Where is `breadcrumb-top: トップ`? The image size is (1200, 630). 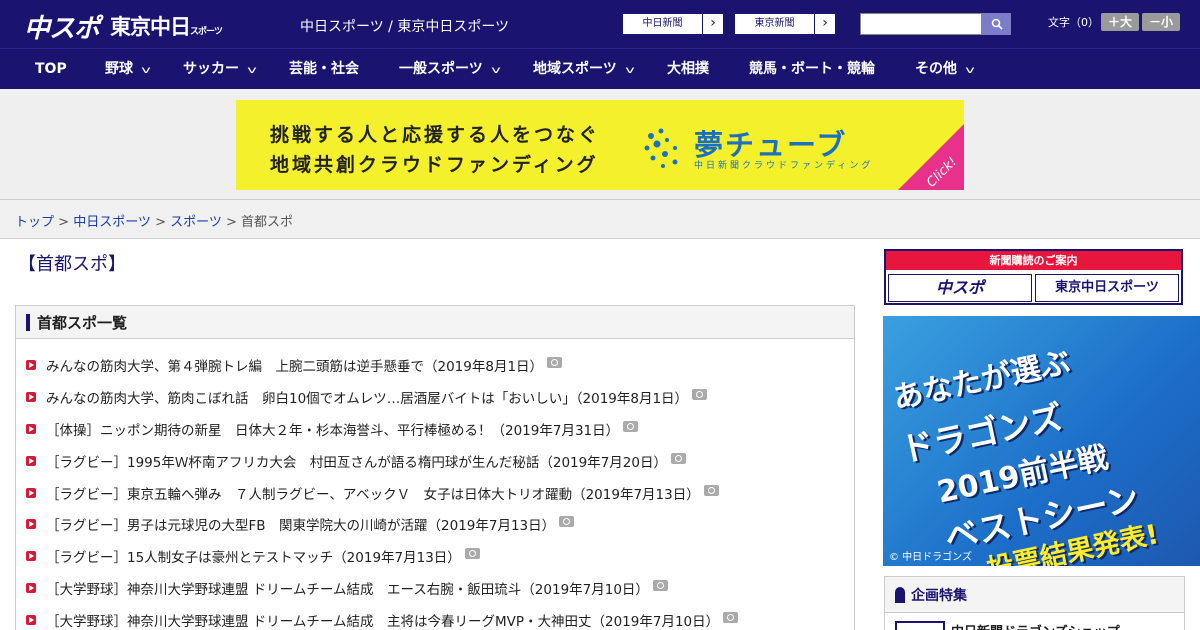 breadcrumb-top: トップ is located at coordinates (34, 222).